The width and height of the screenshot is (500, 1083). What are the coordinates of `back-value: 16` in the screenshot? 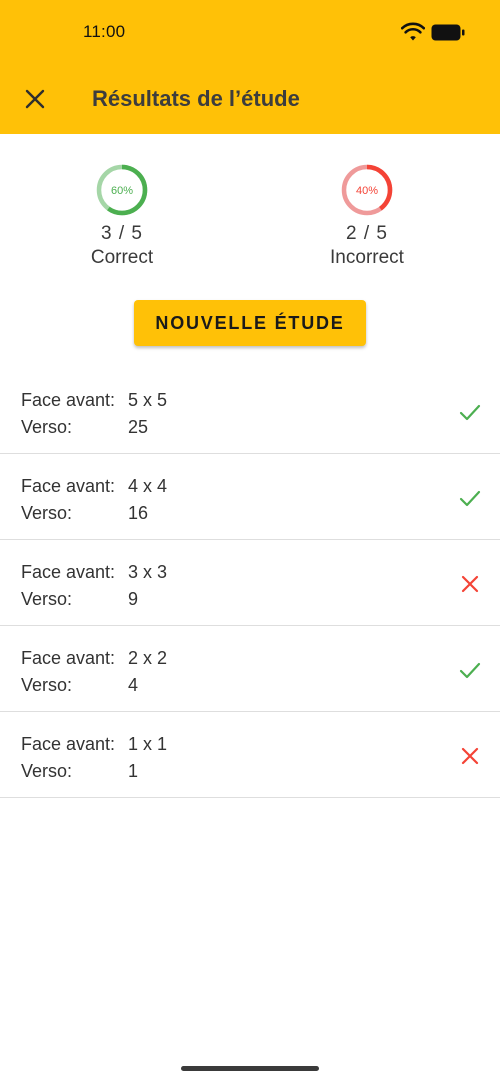 It's located at (138, 513).